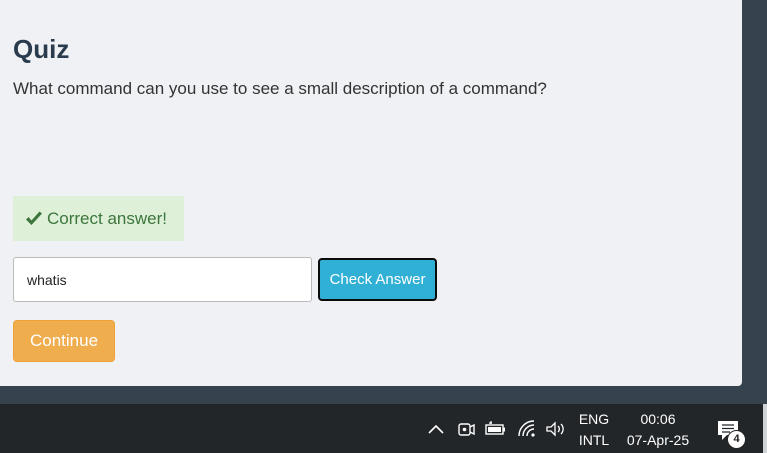 The width and height of the screenshot is (767, 453). I want to click on meet-now-icon, so click(466, 429).